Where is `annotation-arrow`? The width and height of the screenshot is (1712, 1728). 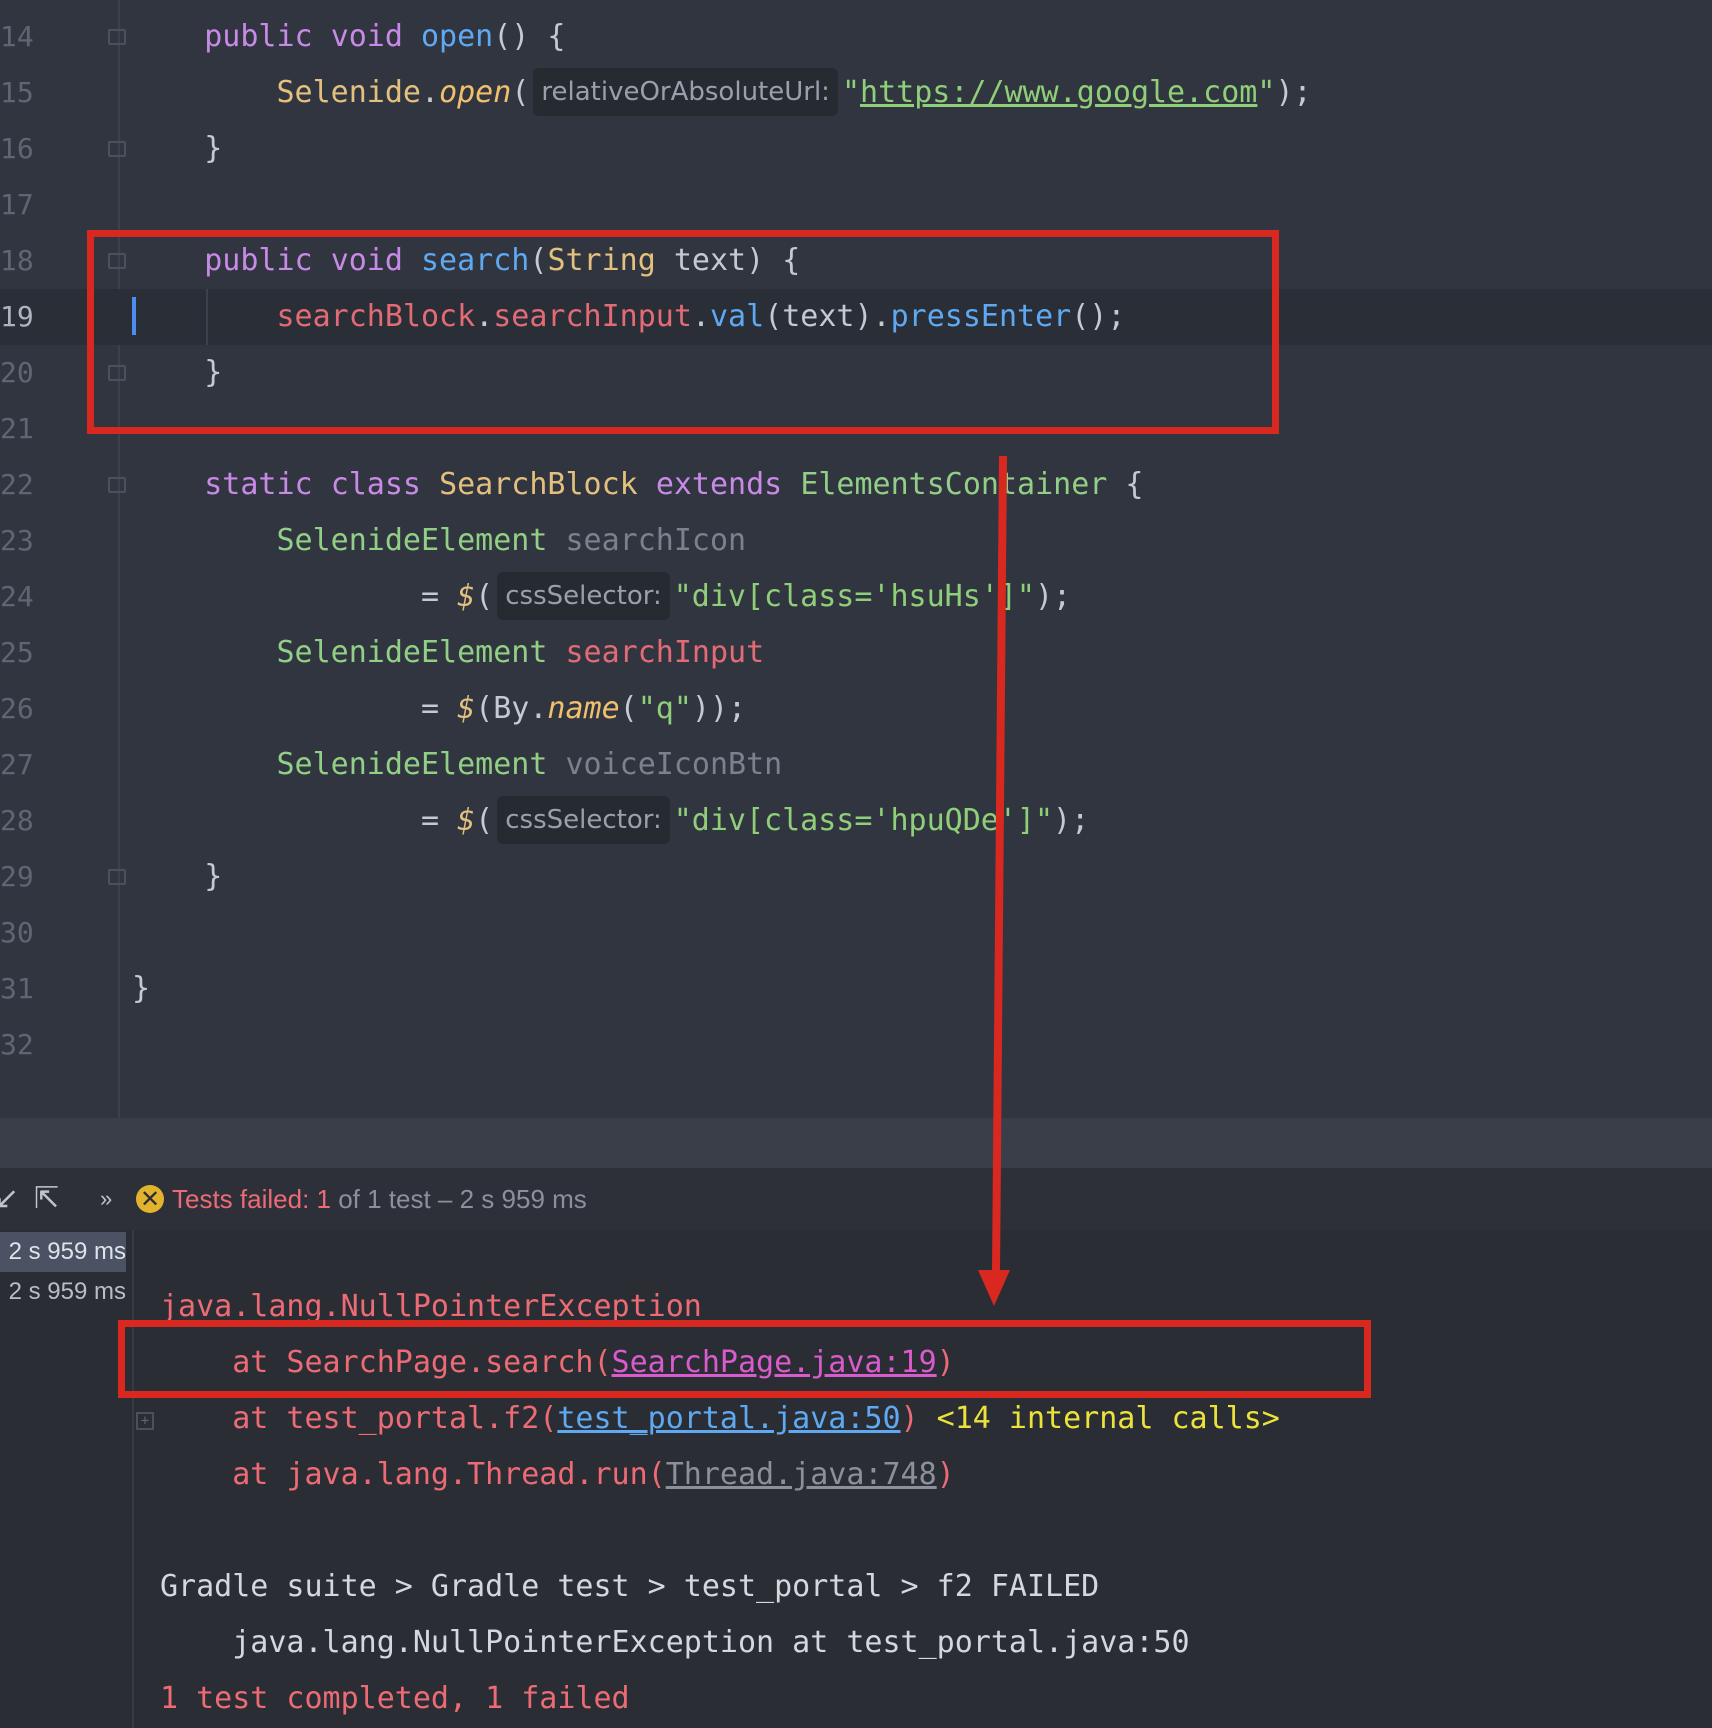
annotation-arrow is located at coordinates (994, 880).